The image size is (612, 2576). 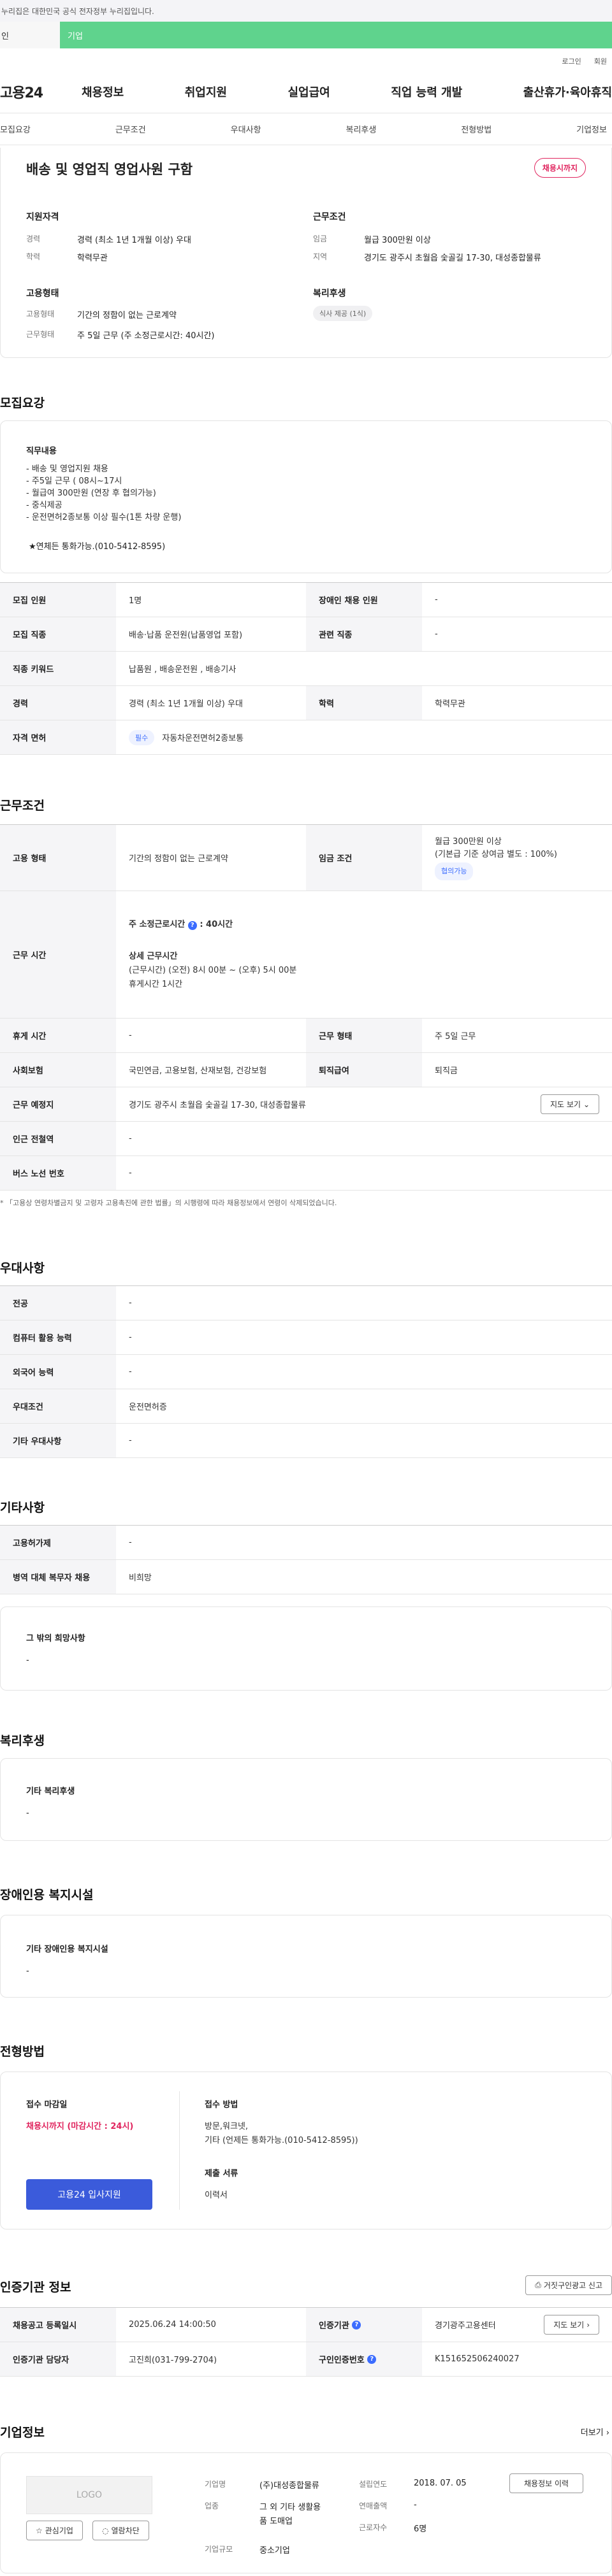 What do you see at coordinates (364, 2359) in the screenshot?
I see `th-cert-number: 구인인증번호 ?` at bounding box center [364, 2359].